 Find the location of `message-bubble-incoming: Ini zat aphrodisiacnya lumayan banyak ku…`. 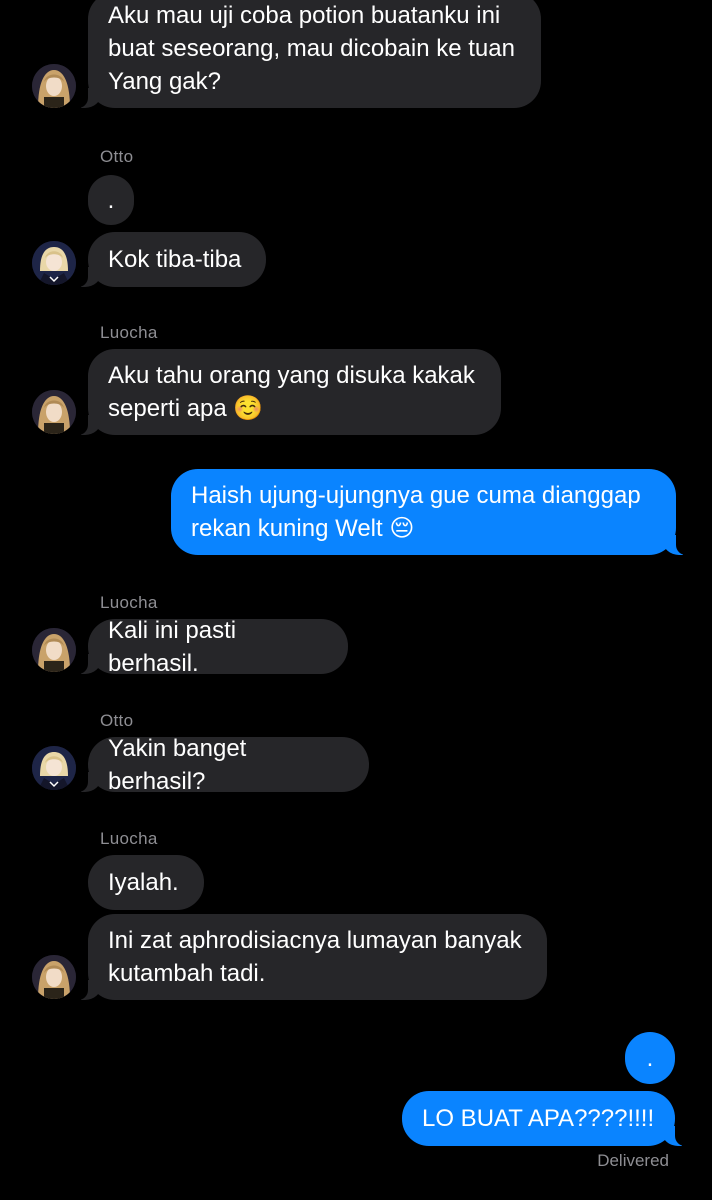

message-bubble-incoming: Ini zat aphrodisiacnya lumayan banyak ku… is located at coordinates (312, 957).